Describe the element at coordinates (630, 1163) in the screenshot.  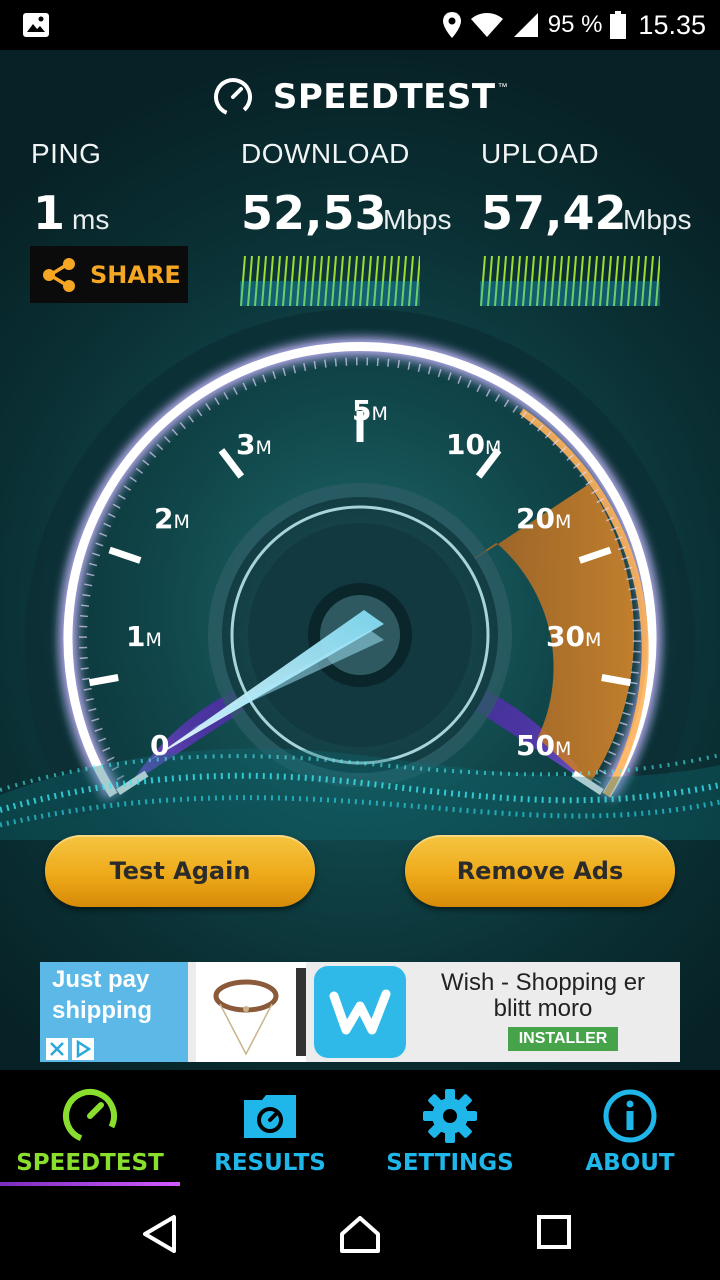
I see `tab-about-label: ABOUT` at that location.